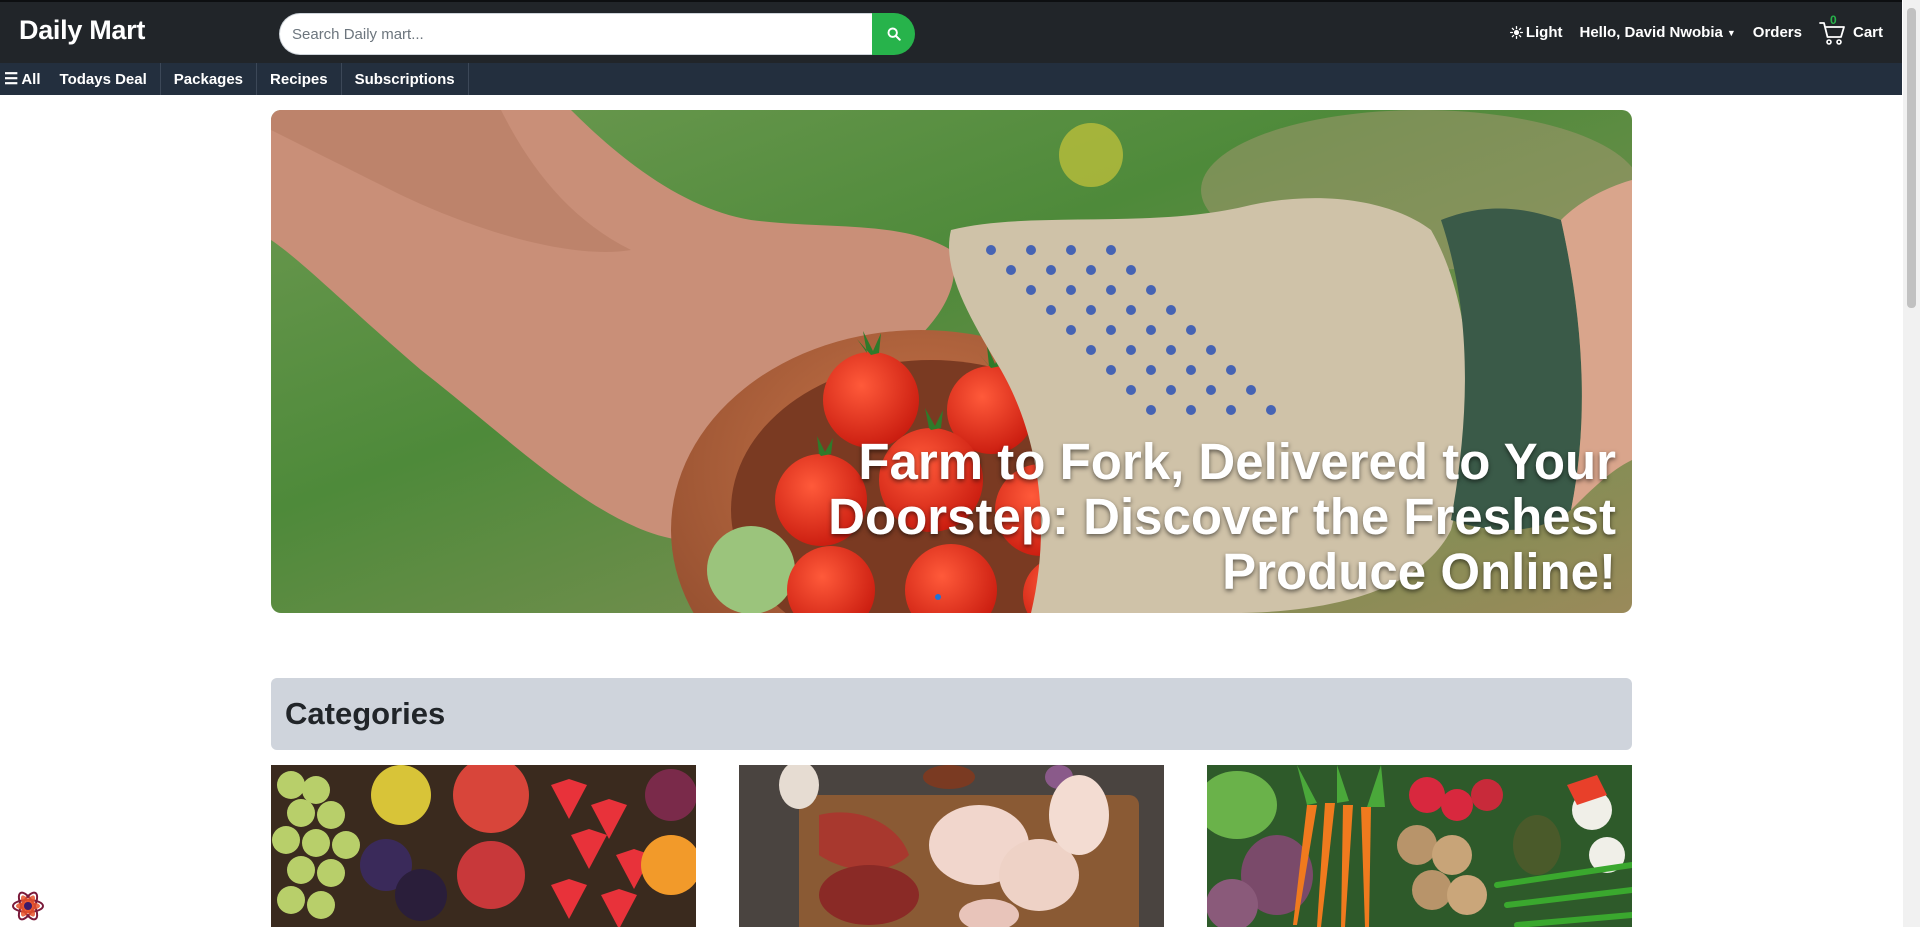  What do you see at coordinates (1516, 32) in the screenshot?
I see `sun-icon` at bounding box center [1516, 32].